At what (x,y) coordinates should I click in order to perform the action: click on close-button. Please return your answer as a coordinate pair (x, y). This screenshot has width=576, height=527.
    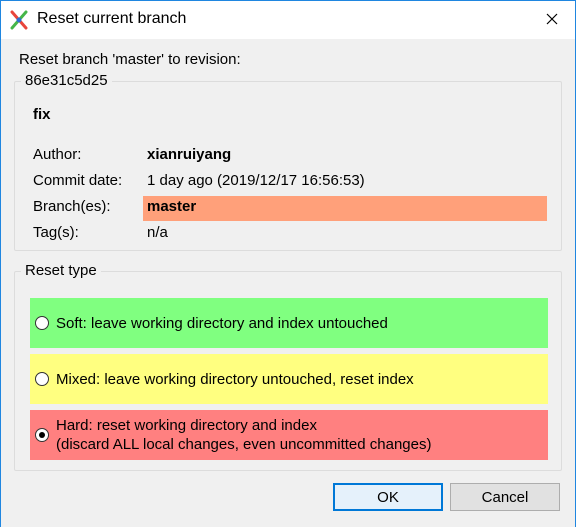
    Looking at the image, I should click on (552, 20).